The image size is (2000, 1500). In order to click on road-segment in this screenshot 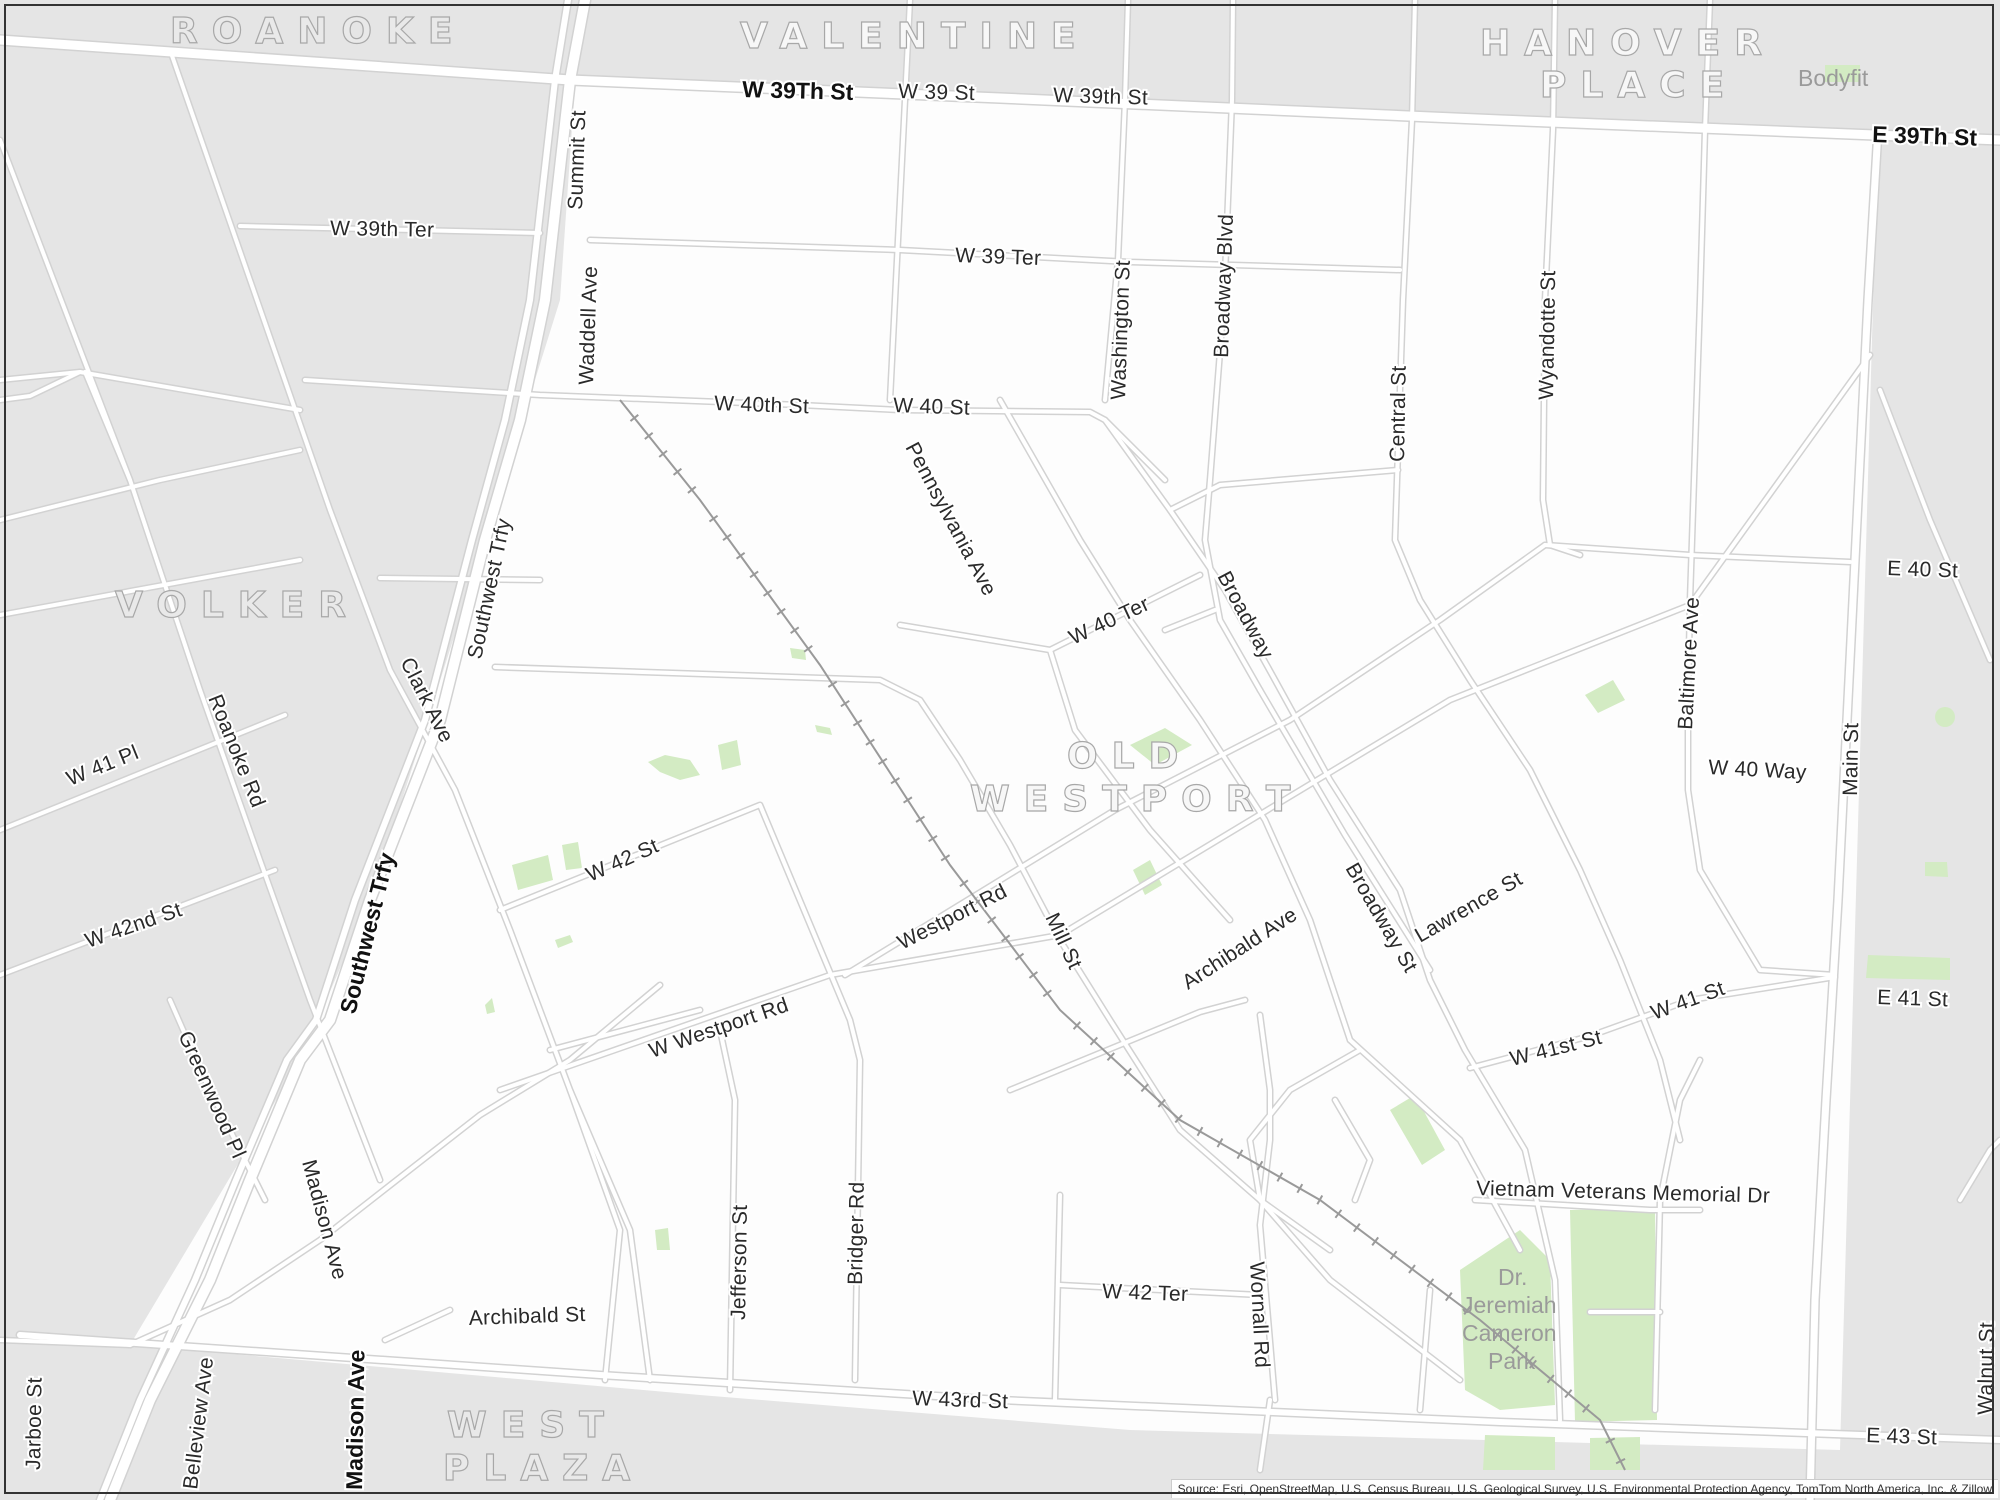, I will do `click(460, 579)`.